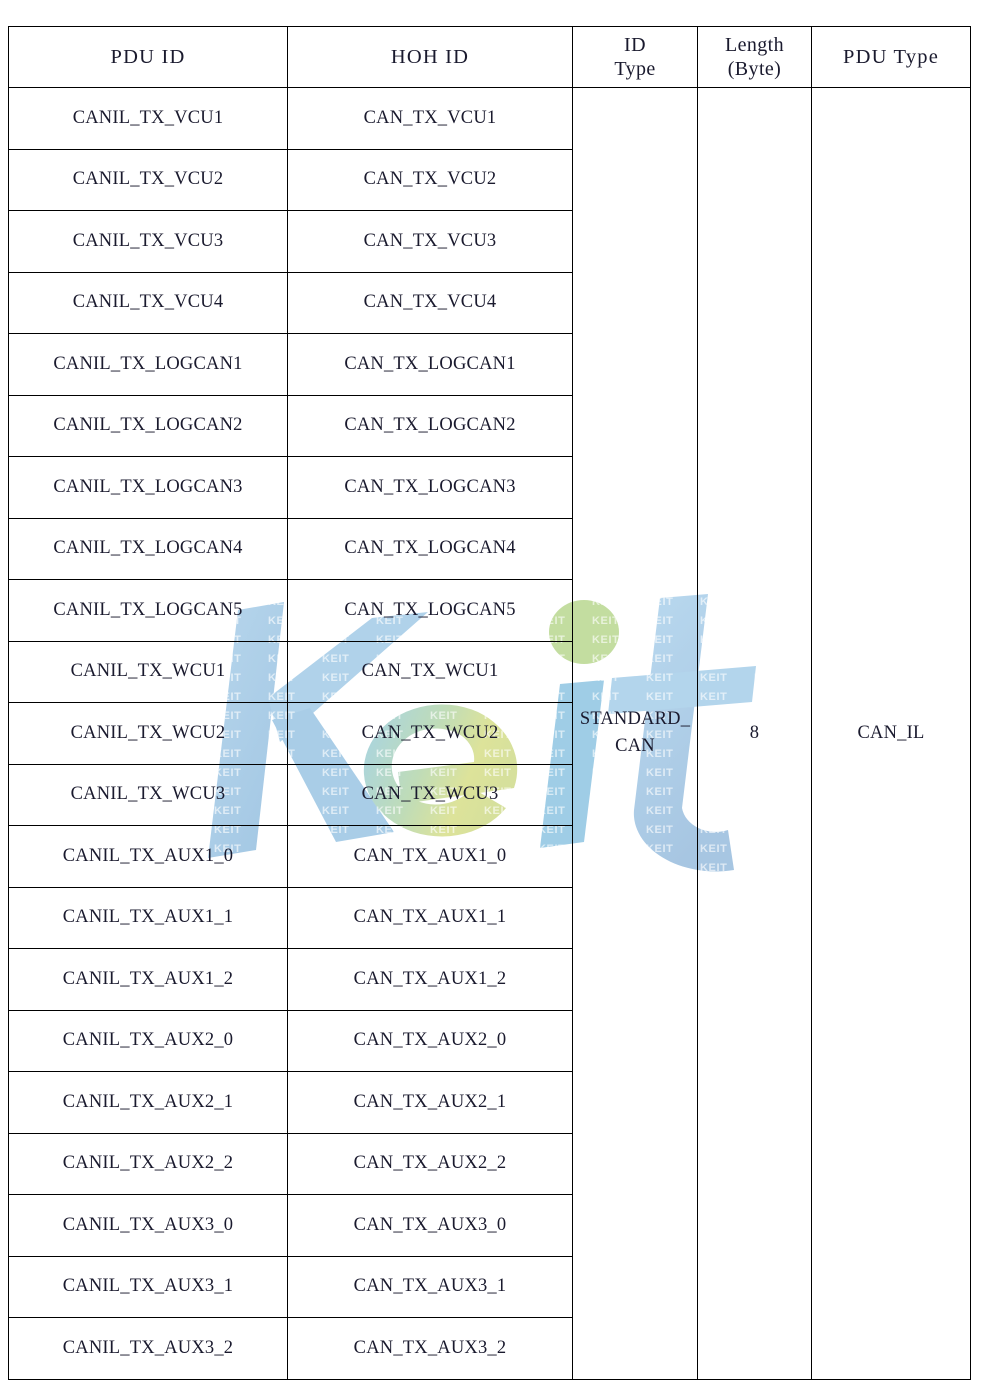 The width and height of the screenshot is (987, 1397). What do you see at coordinates (148, 487) in the screenshot?
I see `cell-pdu-id: CANIL_TX_LOGCAN3` at bounding box center [148, 487].